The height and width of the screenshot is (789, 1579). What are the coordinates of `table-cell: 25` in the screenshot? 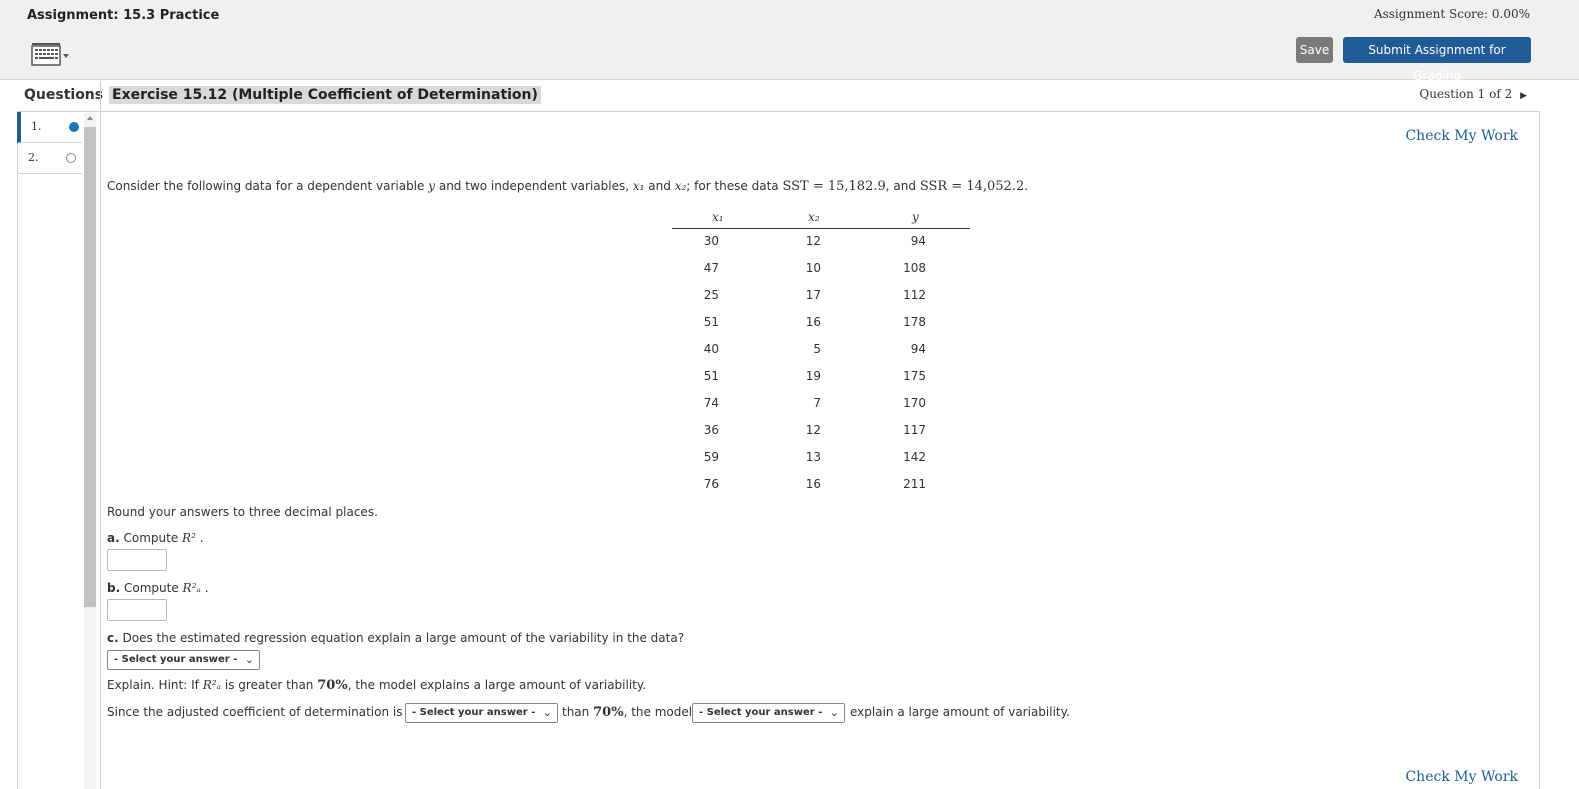 It's located at (711, 295).